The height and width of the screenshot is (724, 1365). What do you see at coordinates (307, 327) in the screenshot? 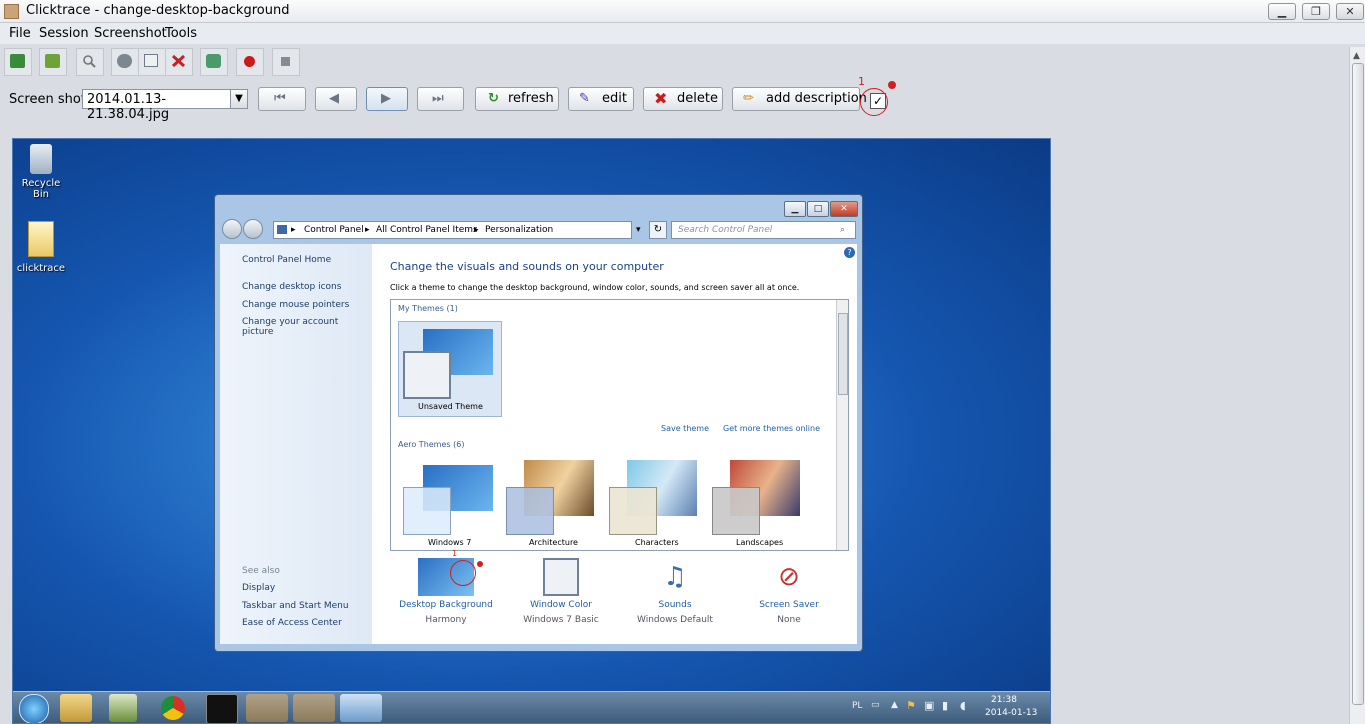
I see `link-change-account-picture: Change your account picture` at bounding box center [307, 327].